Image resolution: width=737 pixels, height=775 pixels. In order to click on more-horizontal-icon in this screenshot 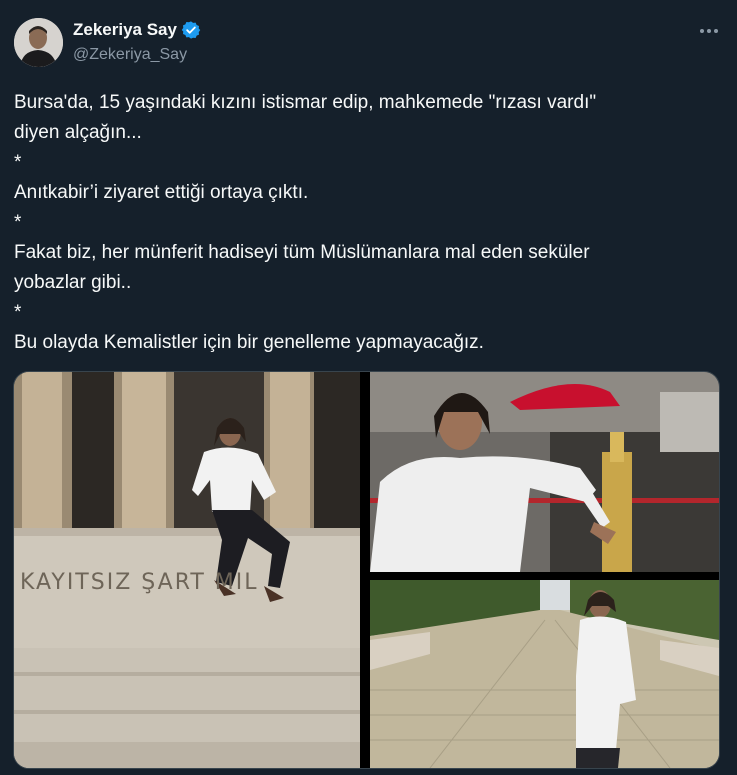, I will do `click(702, 31)`.